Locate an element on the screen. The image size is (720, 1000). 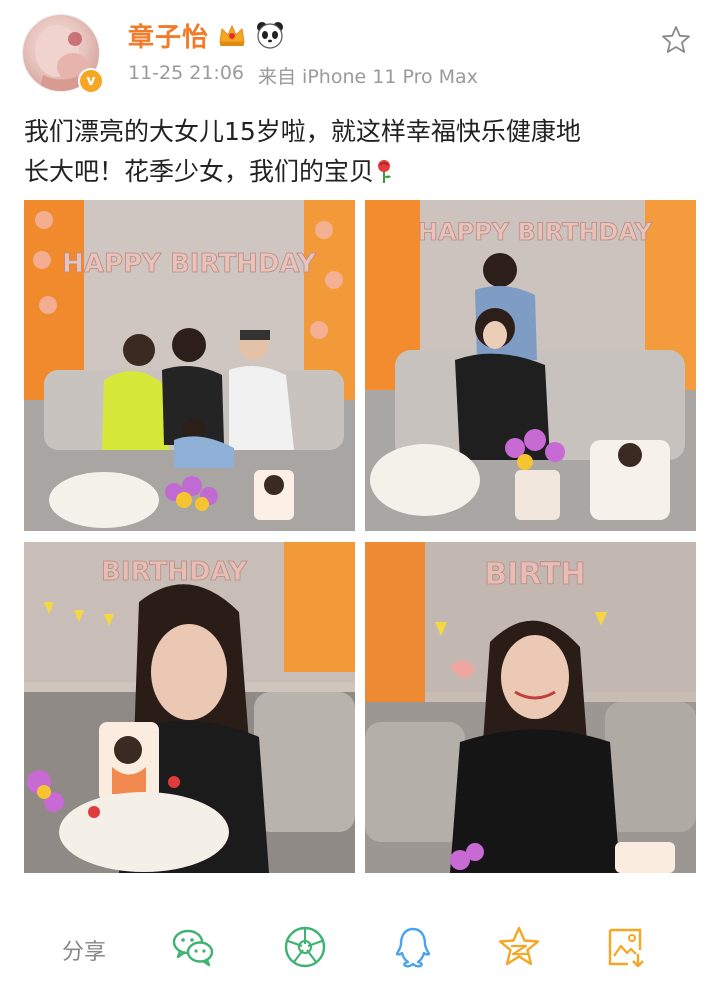
wechat-icon is located at coordinates (193, 947).